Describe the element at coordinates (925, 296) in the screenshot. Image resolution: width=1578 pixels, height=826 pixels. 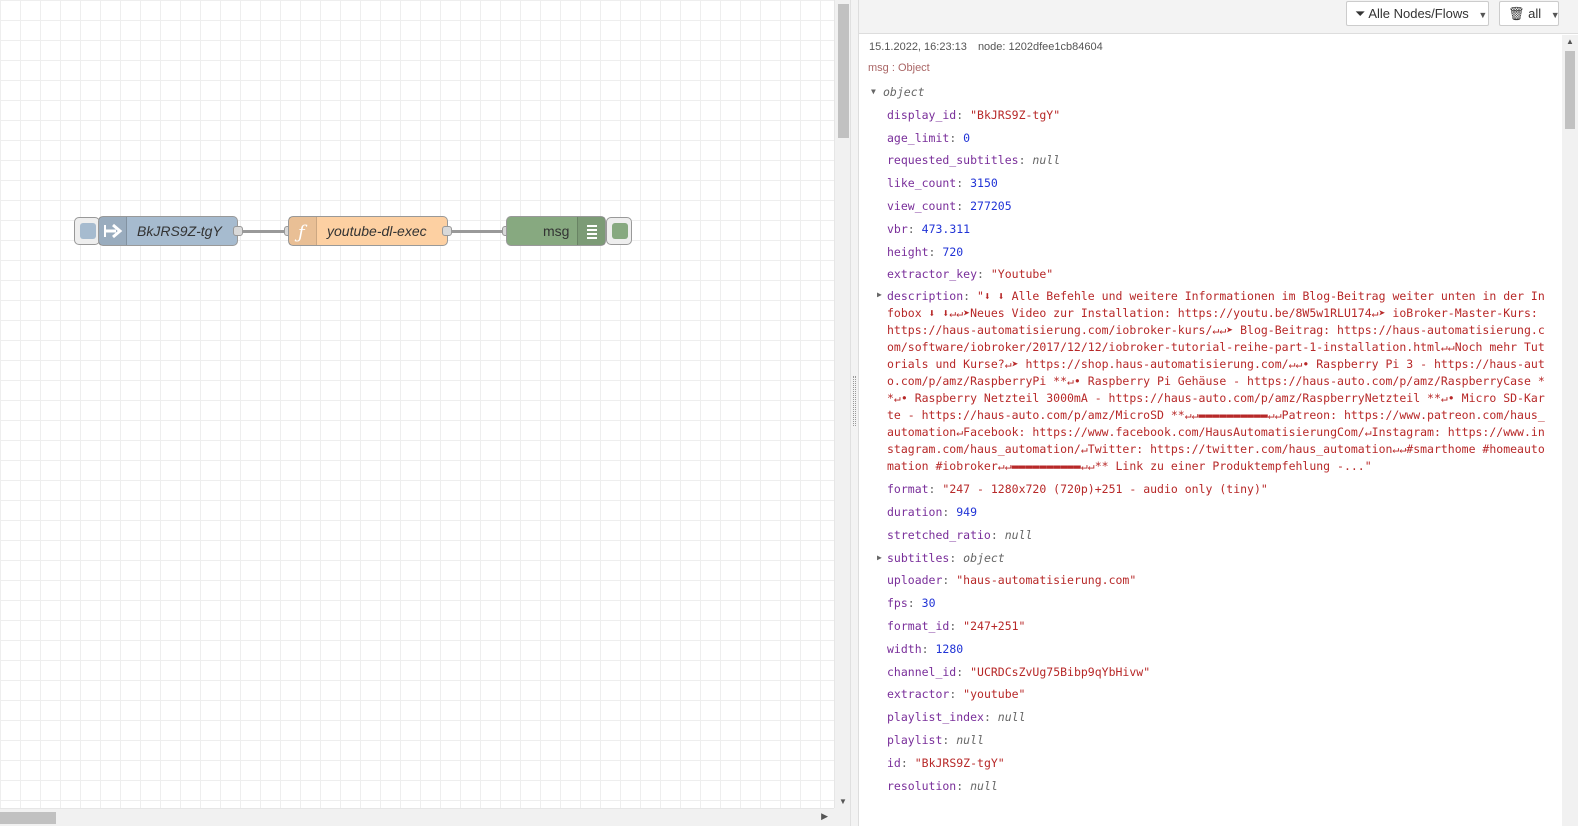
I see `property-key: description` at that location.